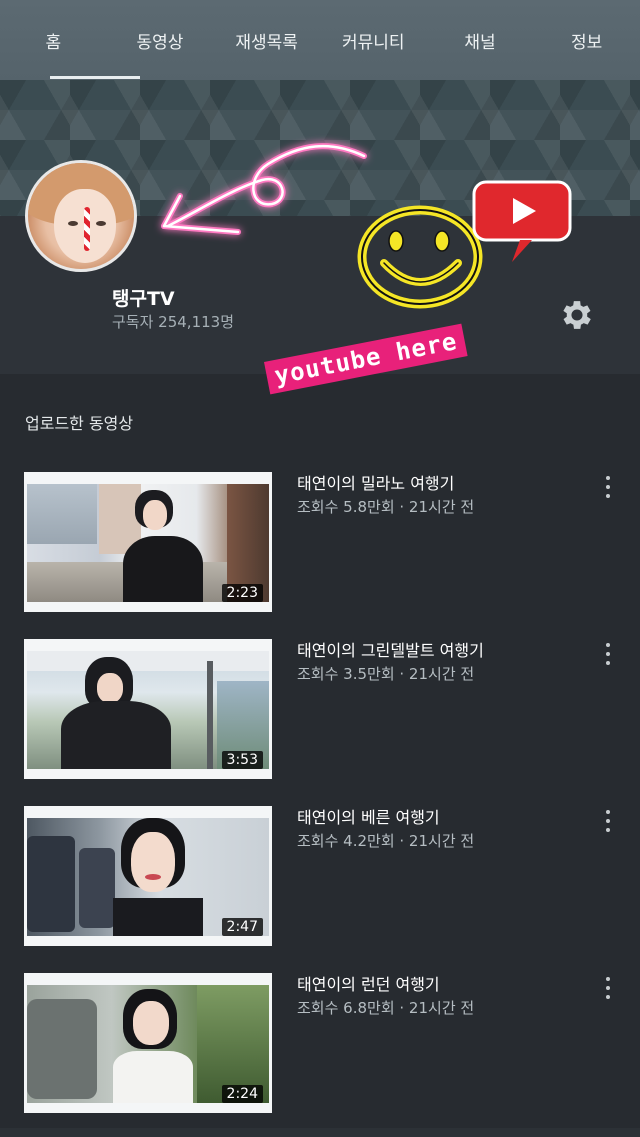 The width and height of the screenshot is (640, 1137). I want to click on youtube-logo-sticker, so click(522, 221).